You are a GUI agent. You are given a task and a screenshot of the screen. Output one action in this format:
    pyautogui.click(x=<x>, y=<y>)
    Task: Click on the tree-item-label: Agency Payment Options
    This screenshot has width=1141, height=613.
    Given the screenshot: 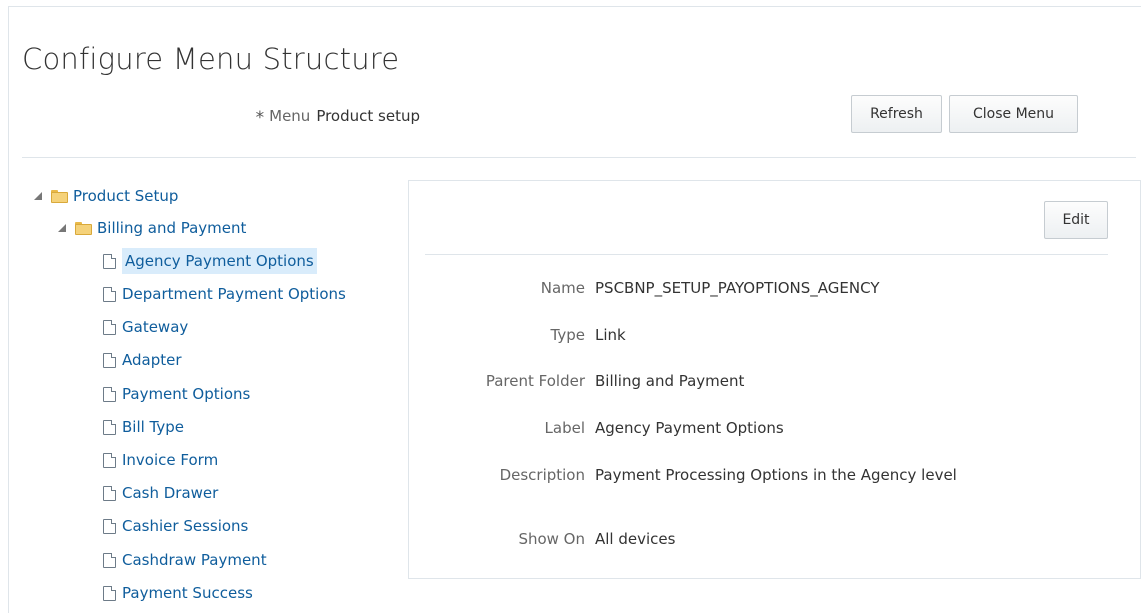 What is the action you would take?
    pyautogui.click(x=219, y=261)
    